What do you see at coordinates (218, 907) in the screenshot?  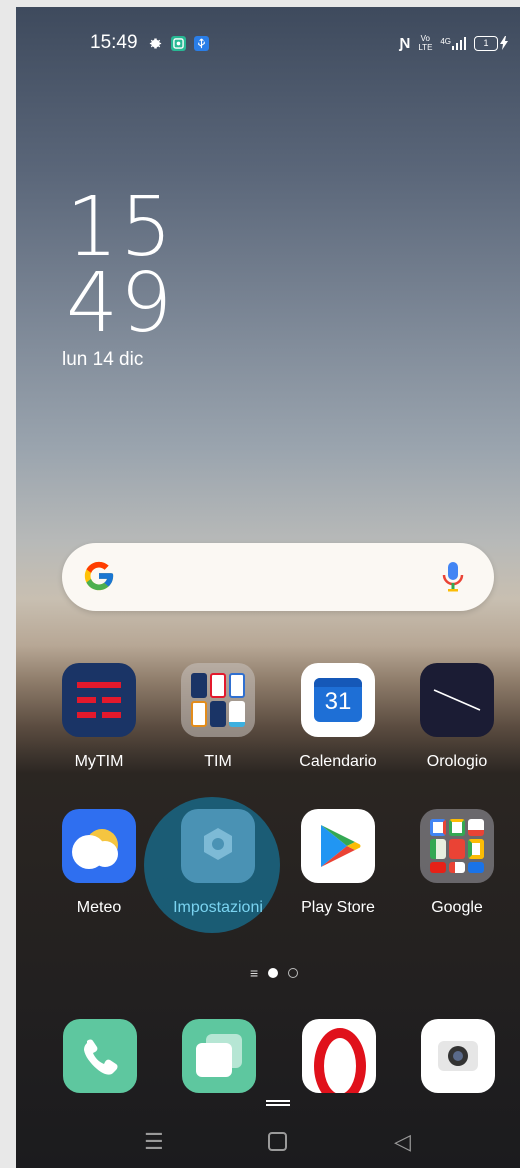 I see `app-label: Impostazioni` at bounding box center [218, 907].